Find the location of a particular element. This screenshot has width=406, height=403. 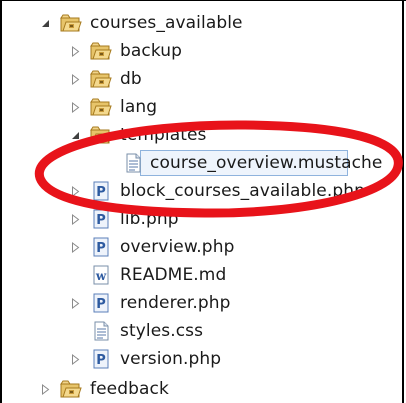

tree-item-block-courses-available-php: P block_courses_available.php is located at coordinates (217, 191).